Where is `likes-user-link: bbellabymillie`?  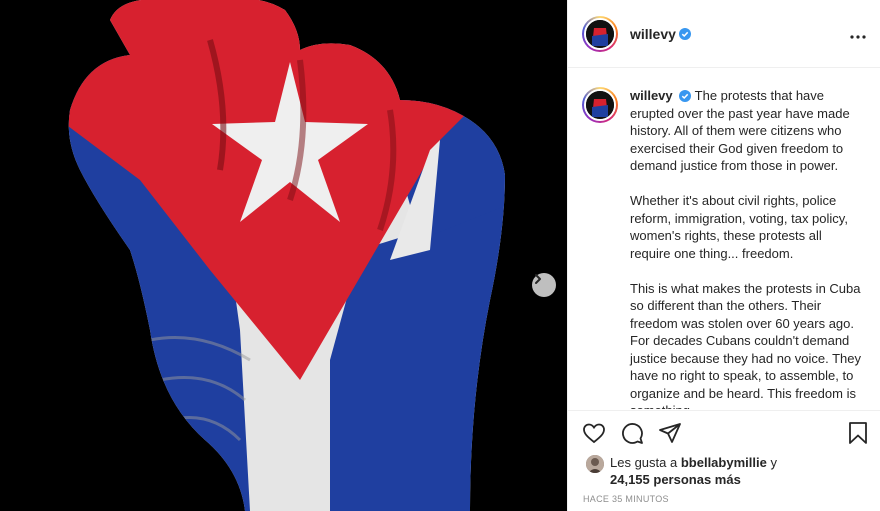 likes-user-link: bbellabymillie is located at coordinates (724, 462).